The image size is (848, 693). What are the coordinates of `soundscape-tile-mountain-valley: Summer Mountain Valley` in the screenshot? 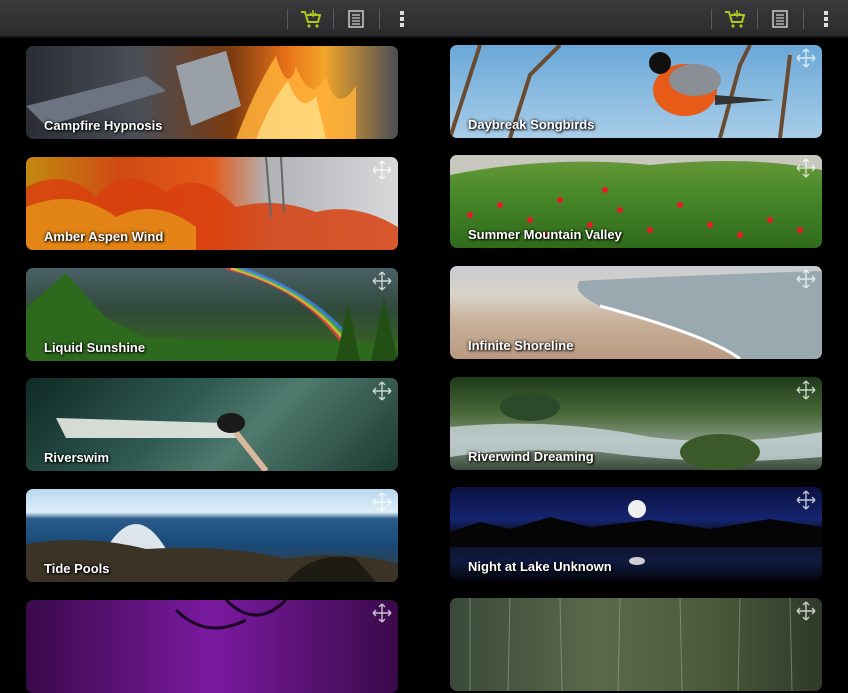 It's located at (636, 201).